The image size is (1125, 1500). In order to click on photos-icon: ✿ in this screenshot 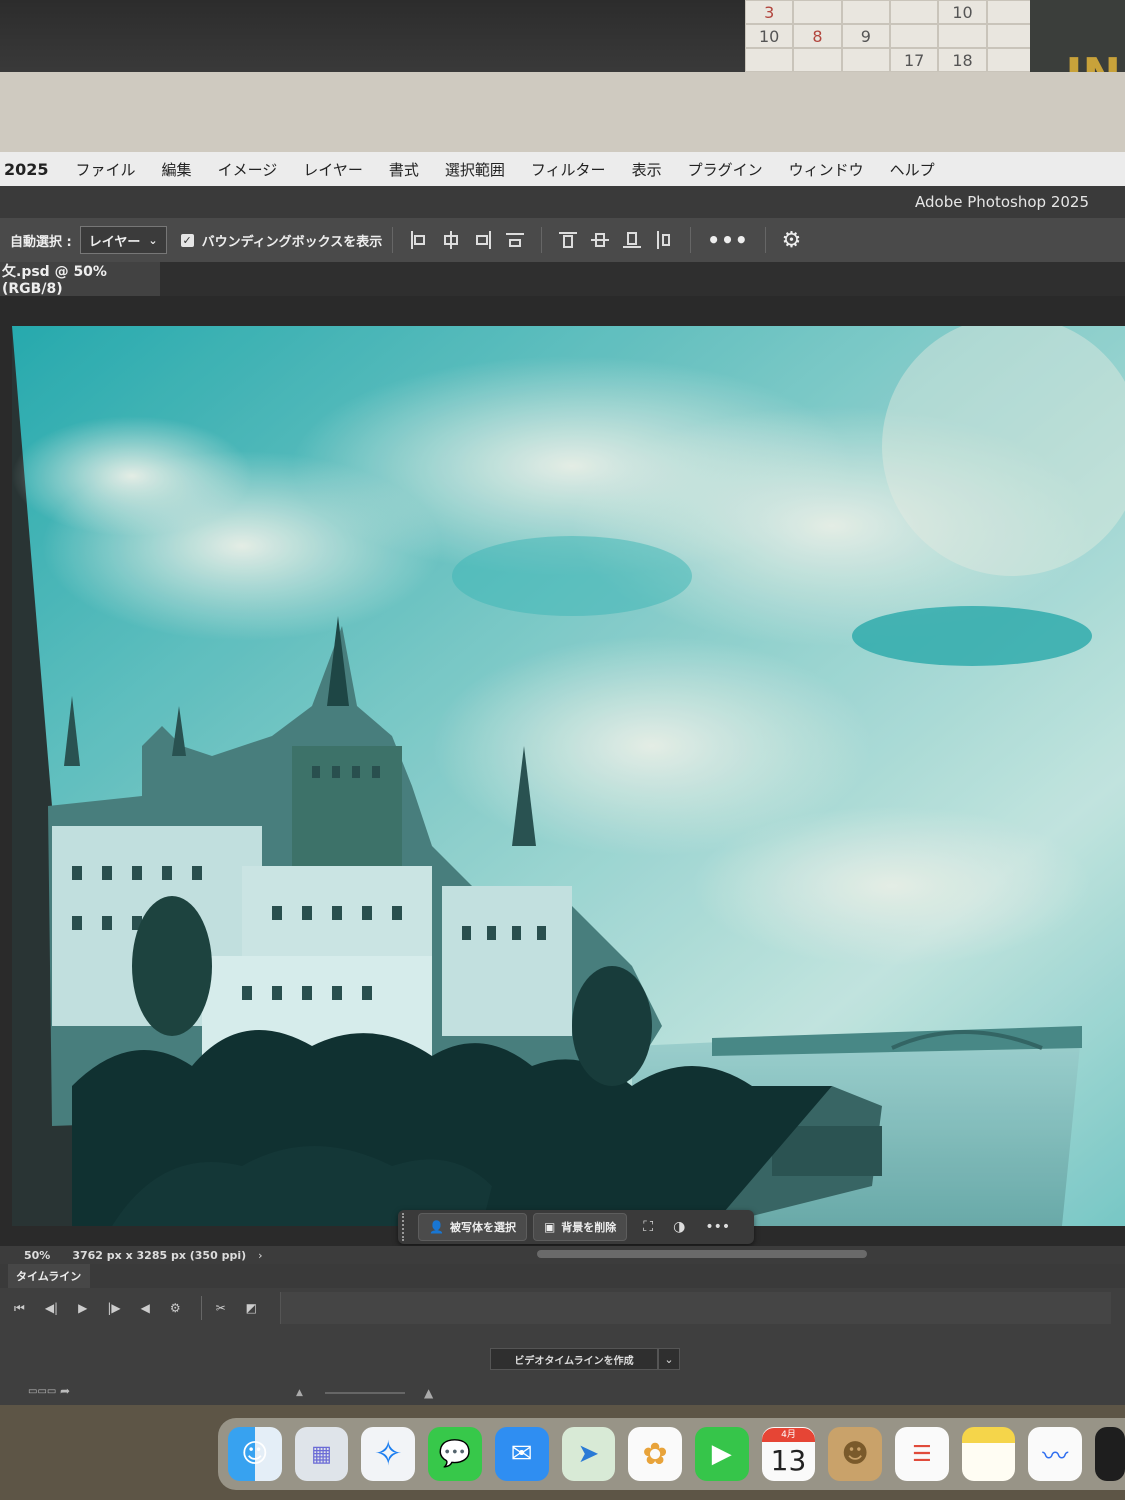, I will do `click(655, 1454)`.